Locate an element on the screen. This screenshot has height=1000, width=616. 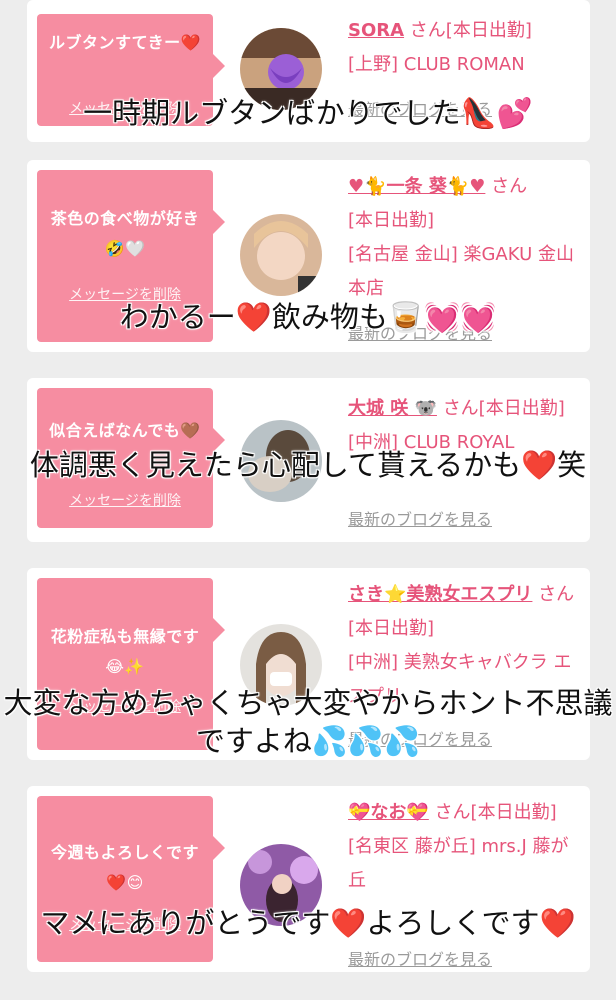
cast-name-link: ♥🐈一条 葵🐈♥ is located at coordinates (416, 186).